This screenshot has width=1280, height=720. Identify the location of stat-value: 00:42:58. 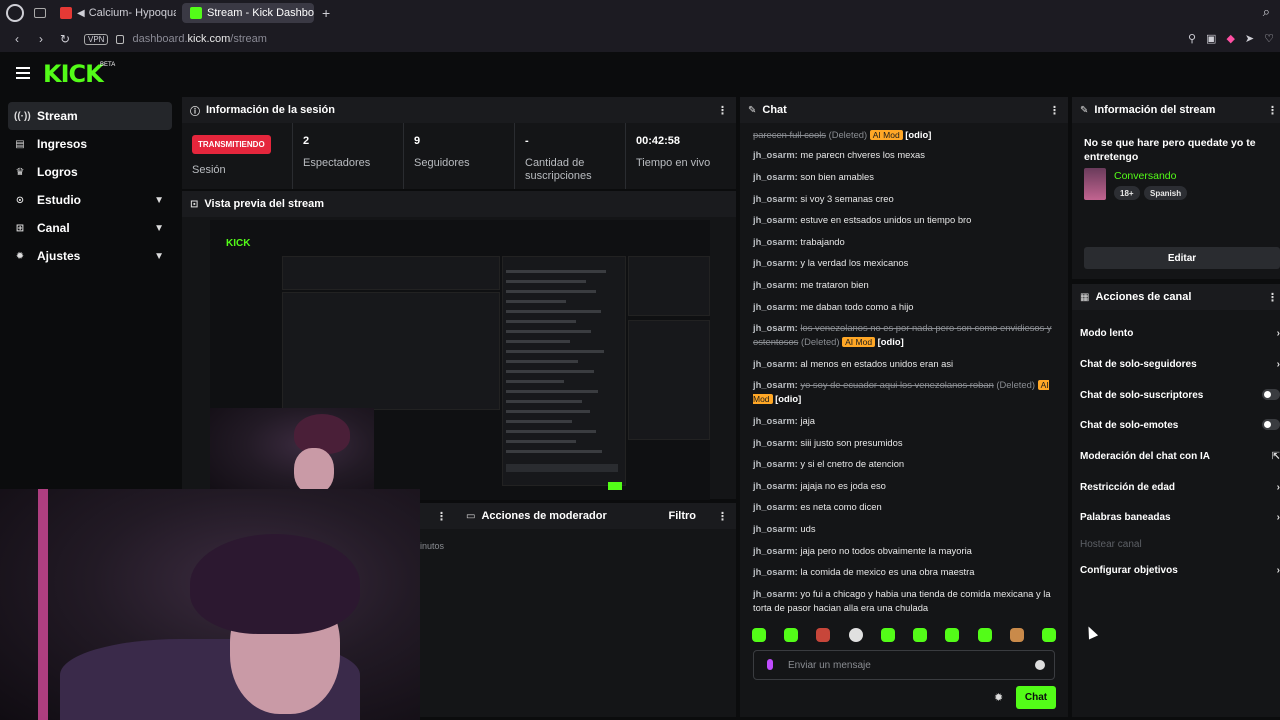
(658, 141).